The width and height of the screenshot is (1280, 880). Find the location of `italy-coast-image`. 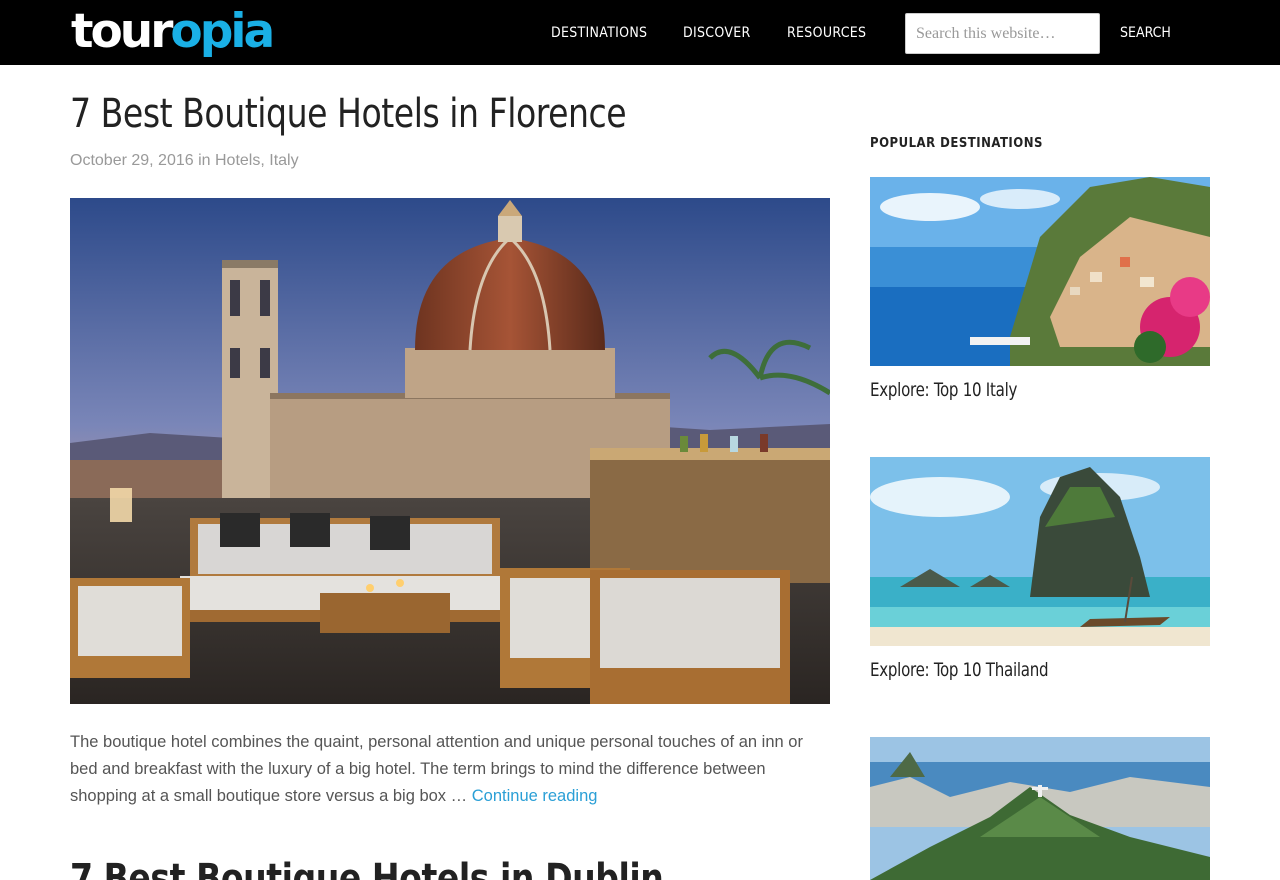

italy-coast-image is located at coordinates (1040, 271).